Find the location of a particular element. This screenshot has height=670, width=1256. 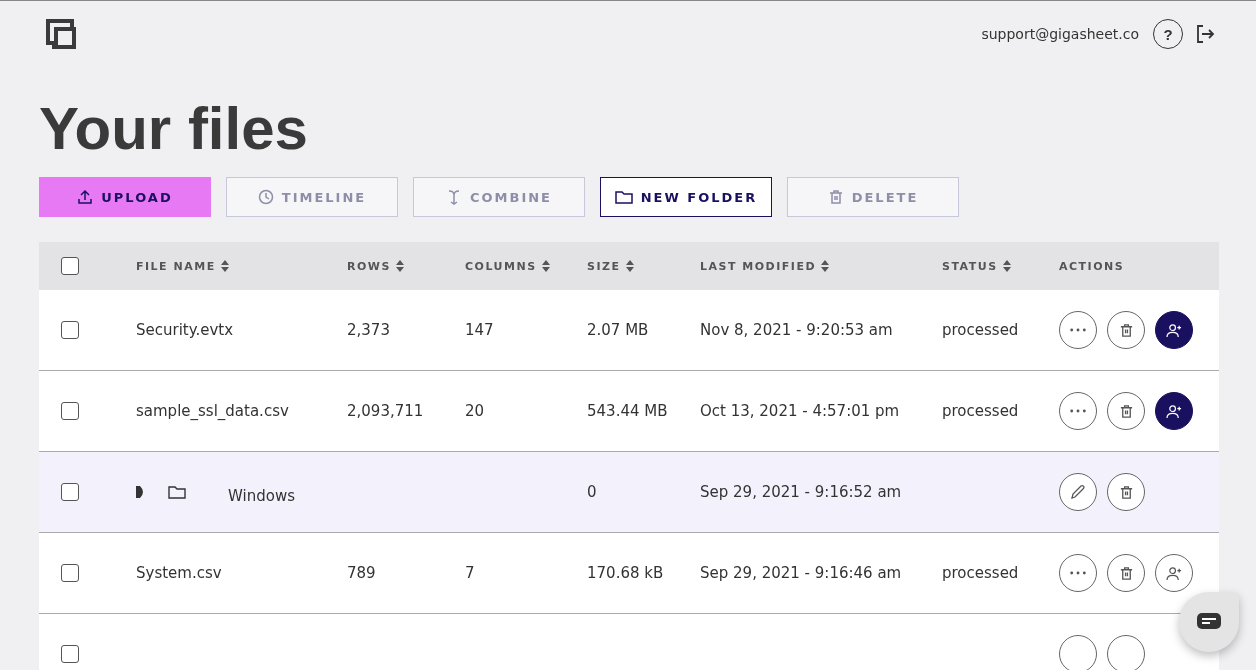

column-header: SIZE is located at coordinates (643, 266).